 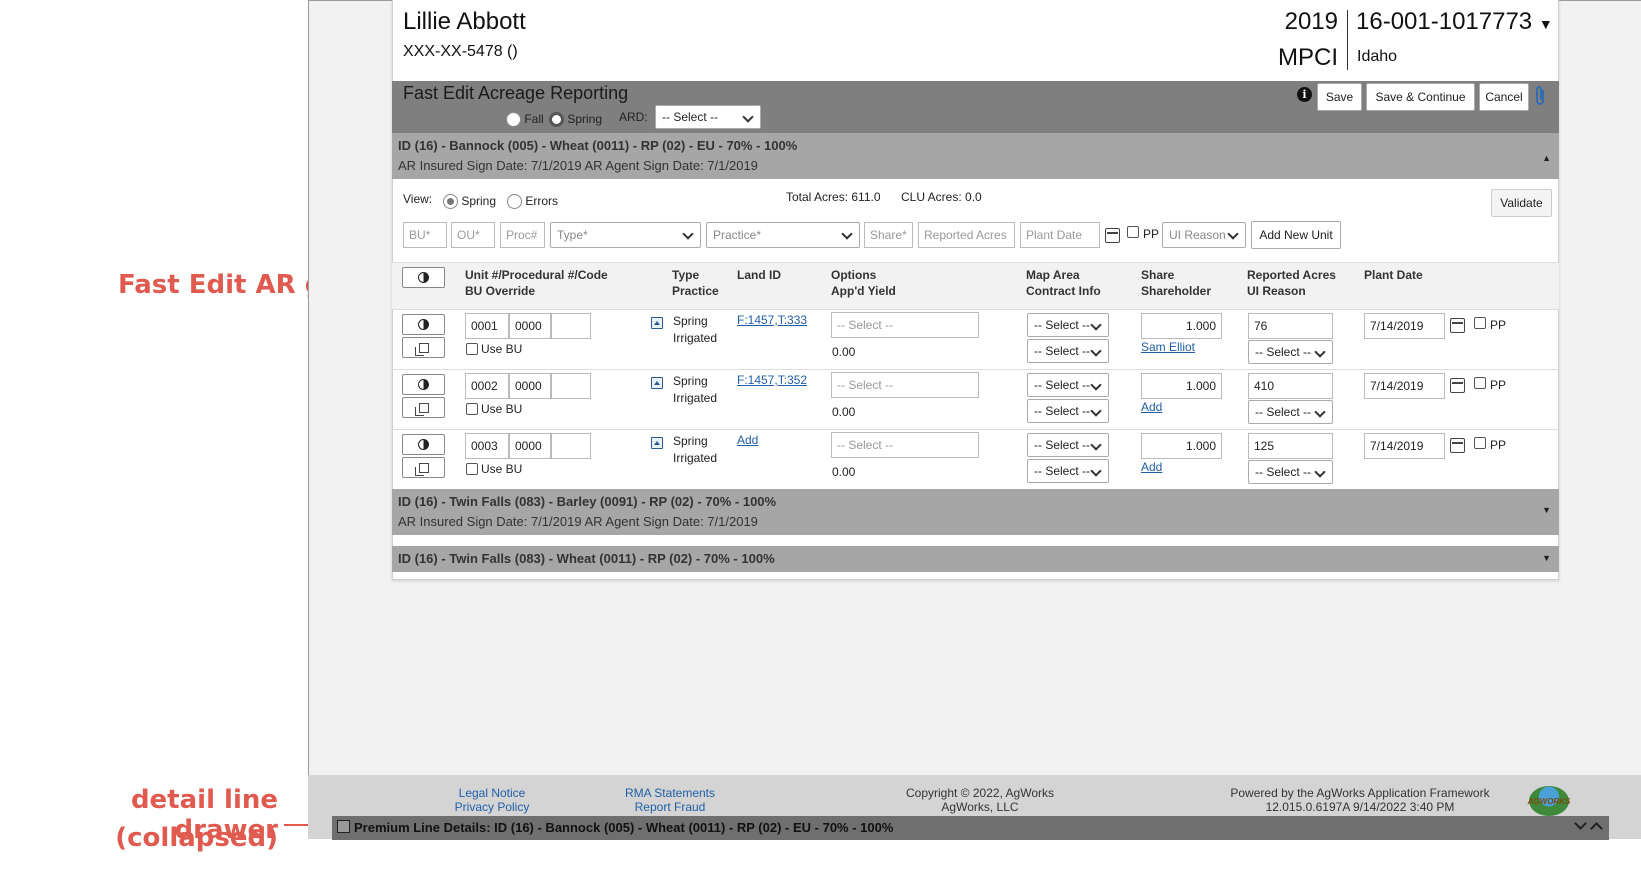 I want to click on col-unit-line1: Unit #/Procedural #/Code, so click(x=536, y=275).